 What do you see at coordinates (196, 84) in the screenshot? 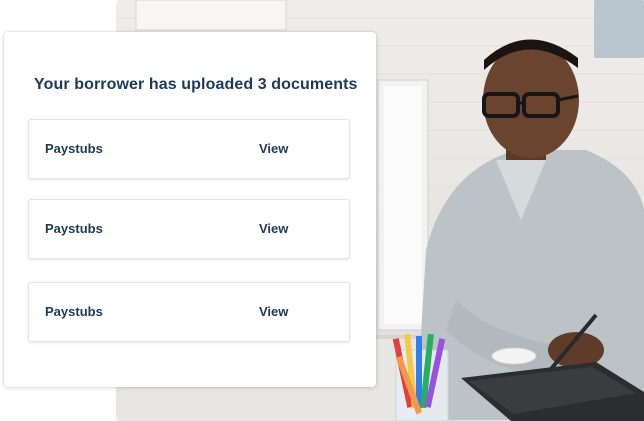
I see `card-title: Your borrower has uploaded 3 documents` at bounding box center [196, 84].